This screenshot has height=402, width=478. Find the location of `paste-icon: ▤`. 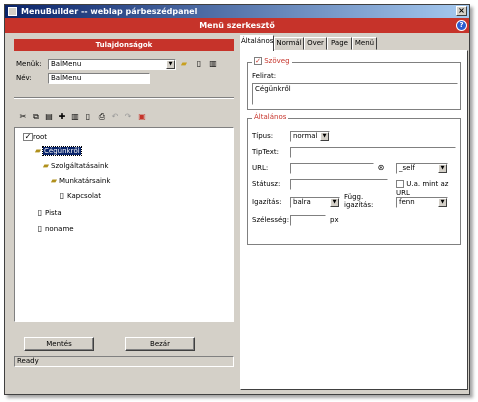

paste-icon: ▤ is located at coordinates (49, 117).